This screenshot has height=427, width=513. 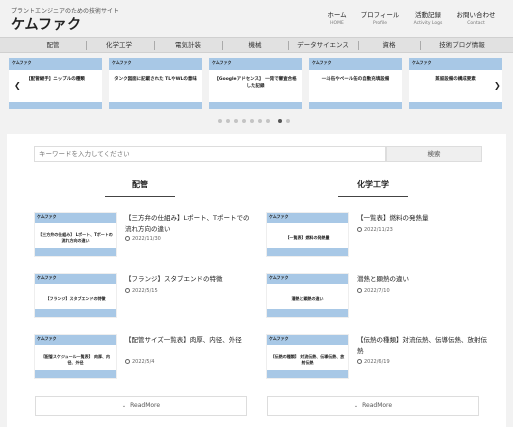 I want to click on search-input, so click(x=210, y=154).